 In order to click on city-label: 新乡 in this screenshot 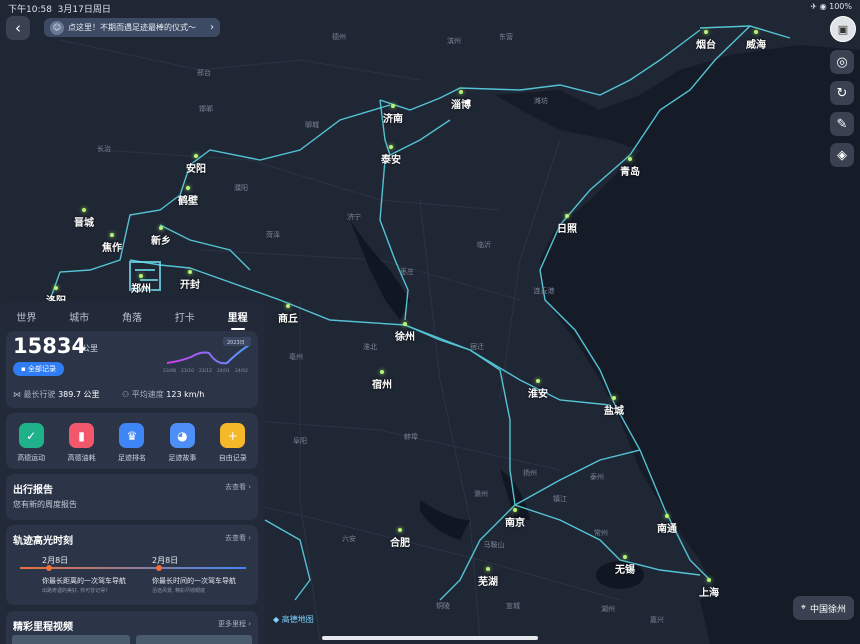, I will do `click(161, 239)`.